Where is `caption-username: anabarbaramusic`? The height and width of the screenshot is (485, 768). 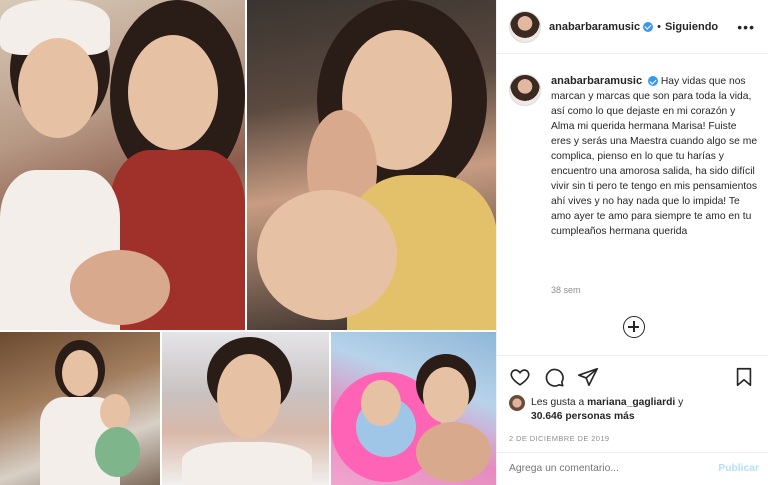 caption-username: anabarbaramusic is located at coordinates (596, 81).